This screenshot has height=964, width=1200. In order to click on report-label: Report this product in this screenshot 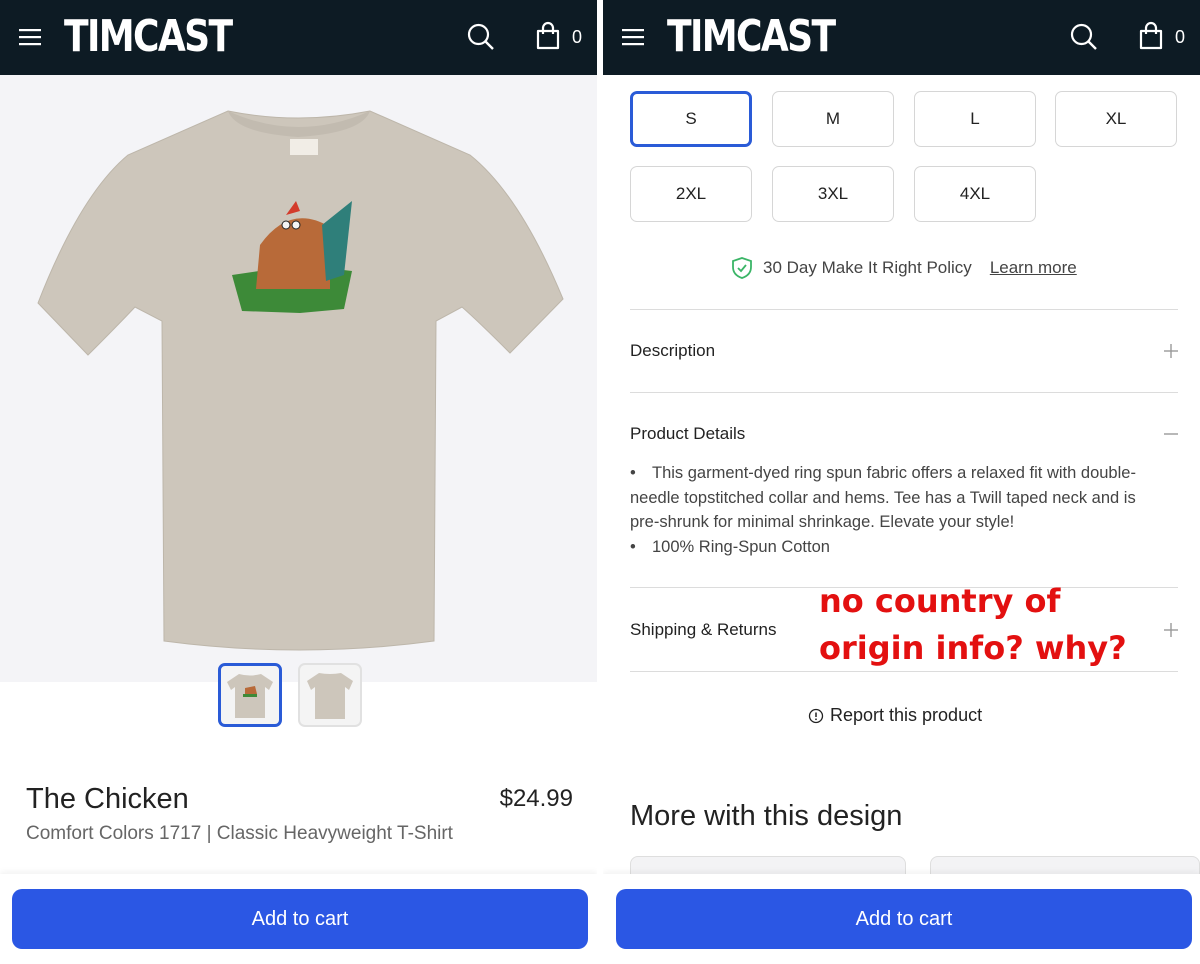, I will do `click(906, 715)`.